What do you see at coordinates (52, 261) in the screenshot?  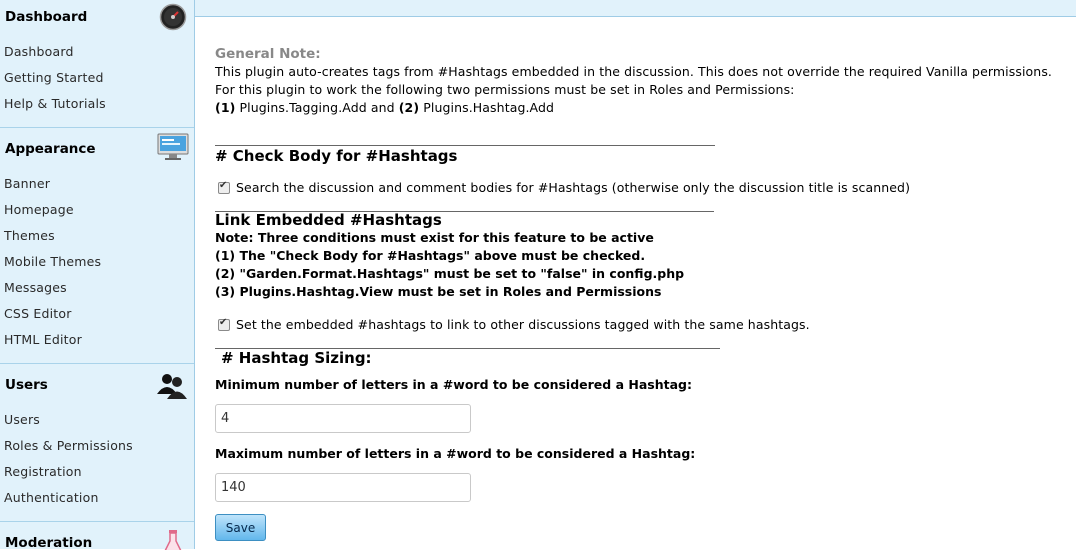 I see `sidebar-item-mobile-themes: Mobile Themes` at bounding box center [52, 261].